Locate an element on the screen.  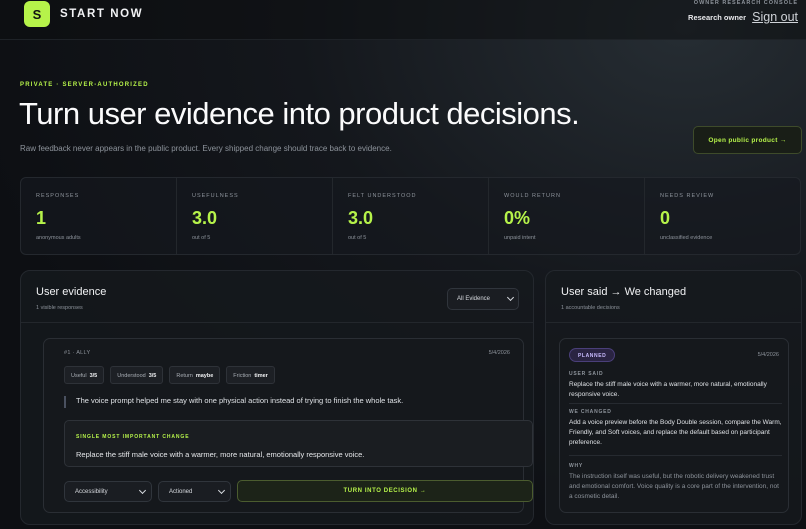
panel-subtitle: 1 accountable decisions is located at coordinates (590, 308).